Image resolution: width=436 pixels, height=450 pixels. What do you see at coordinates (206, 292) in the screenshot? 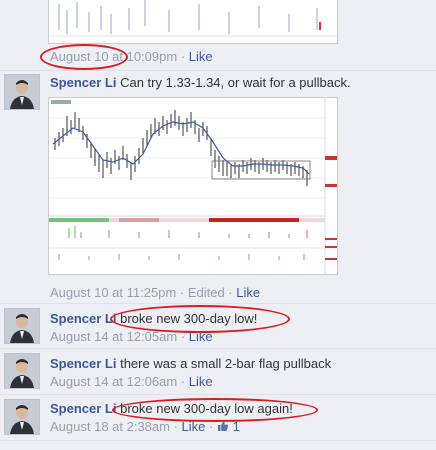
I see `edited-label: Edited` at bounding box center [206, 292].